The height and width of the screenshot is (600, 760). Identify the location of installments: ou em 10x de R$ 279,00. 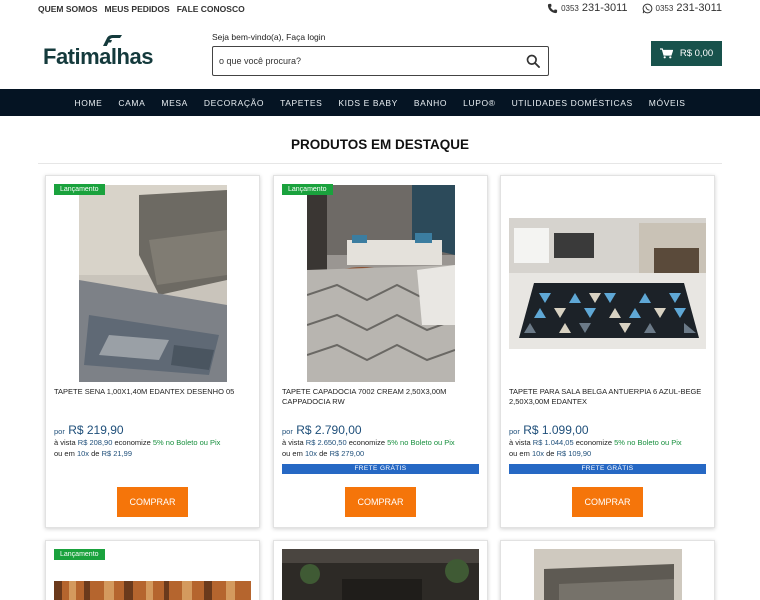
(323, 453).